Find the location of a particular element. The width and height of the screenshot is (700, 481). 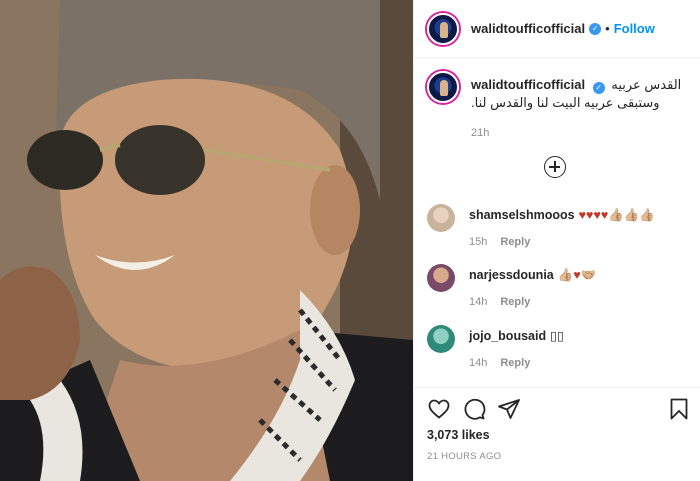

follow-button: Follow is located at coordinates (634, 28).